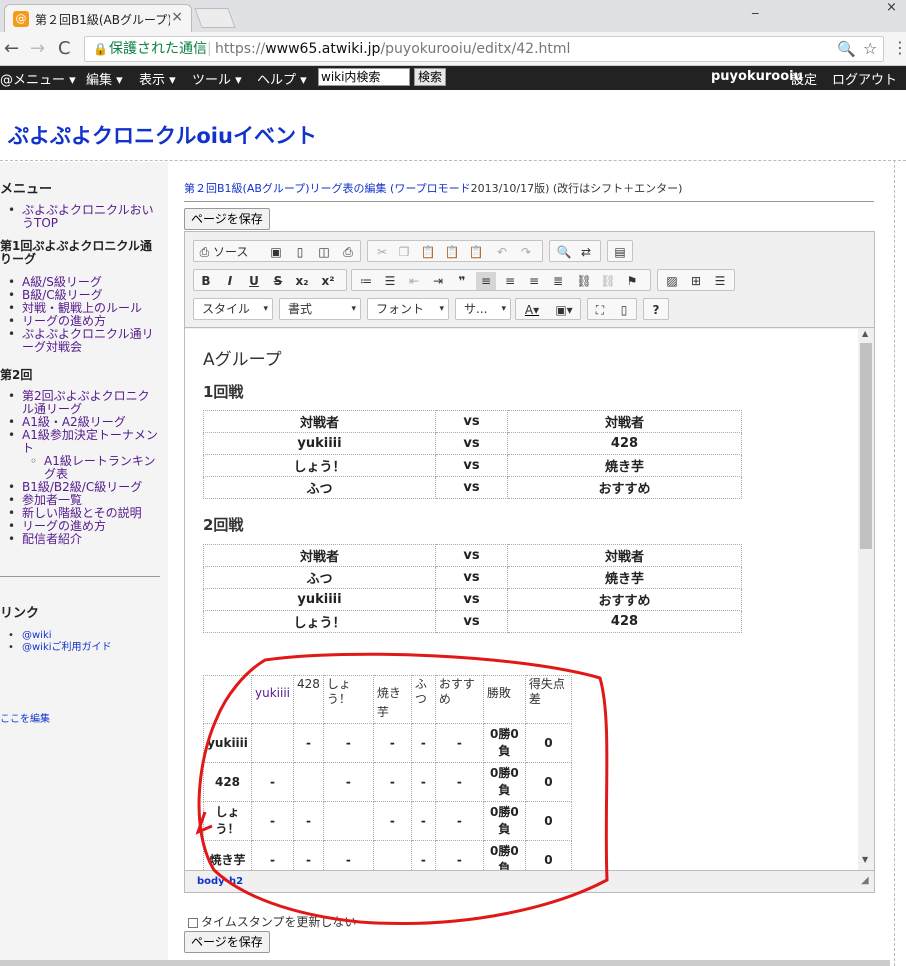  I want to click on justify-icon: ≣, so click(558, 281).